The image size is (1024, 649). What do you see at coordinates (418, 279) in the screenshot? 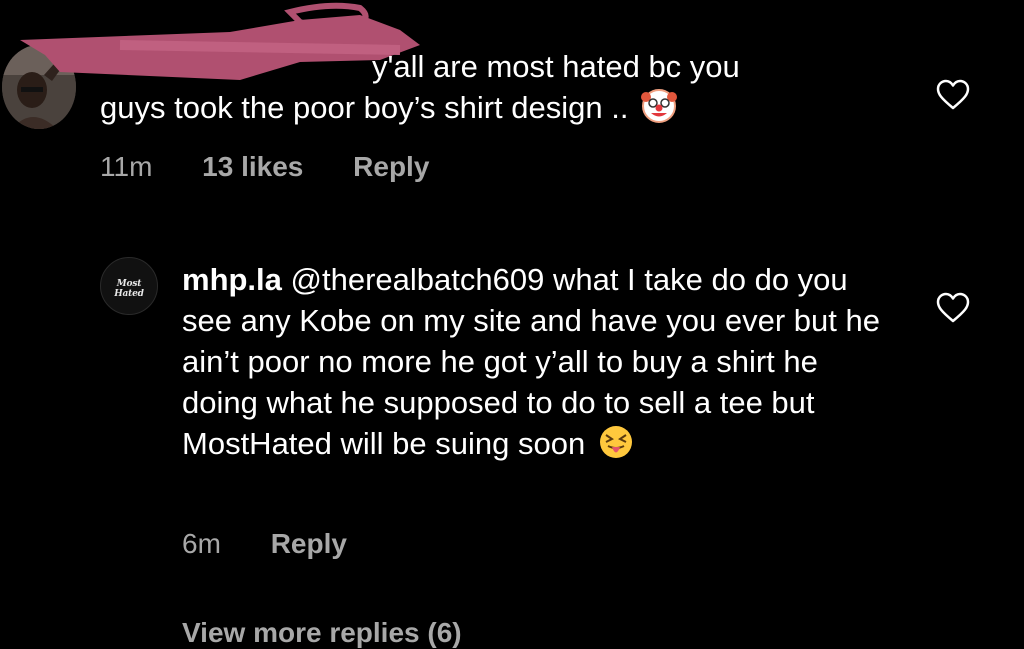
I see `reply-mention: @therealbatch609` at bounding box center [418, 279].